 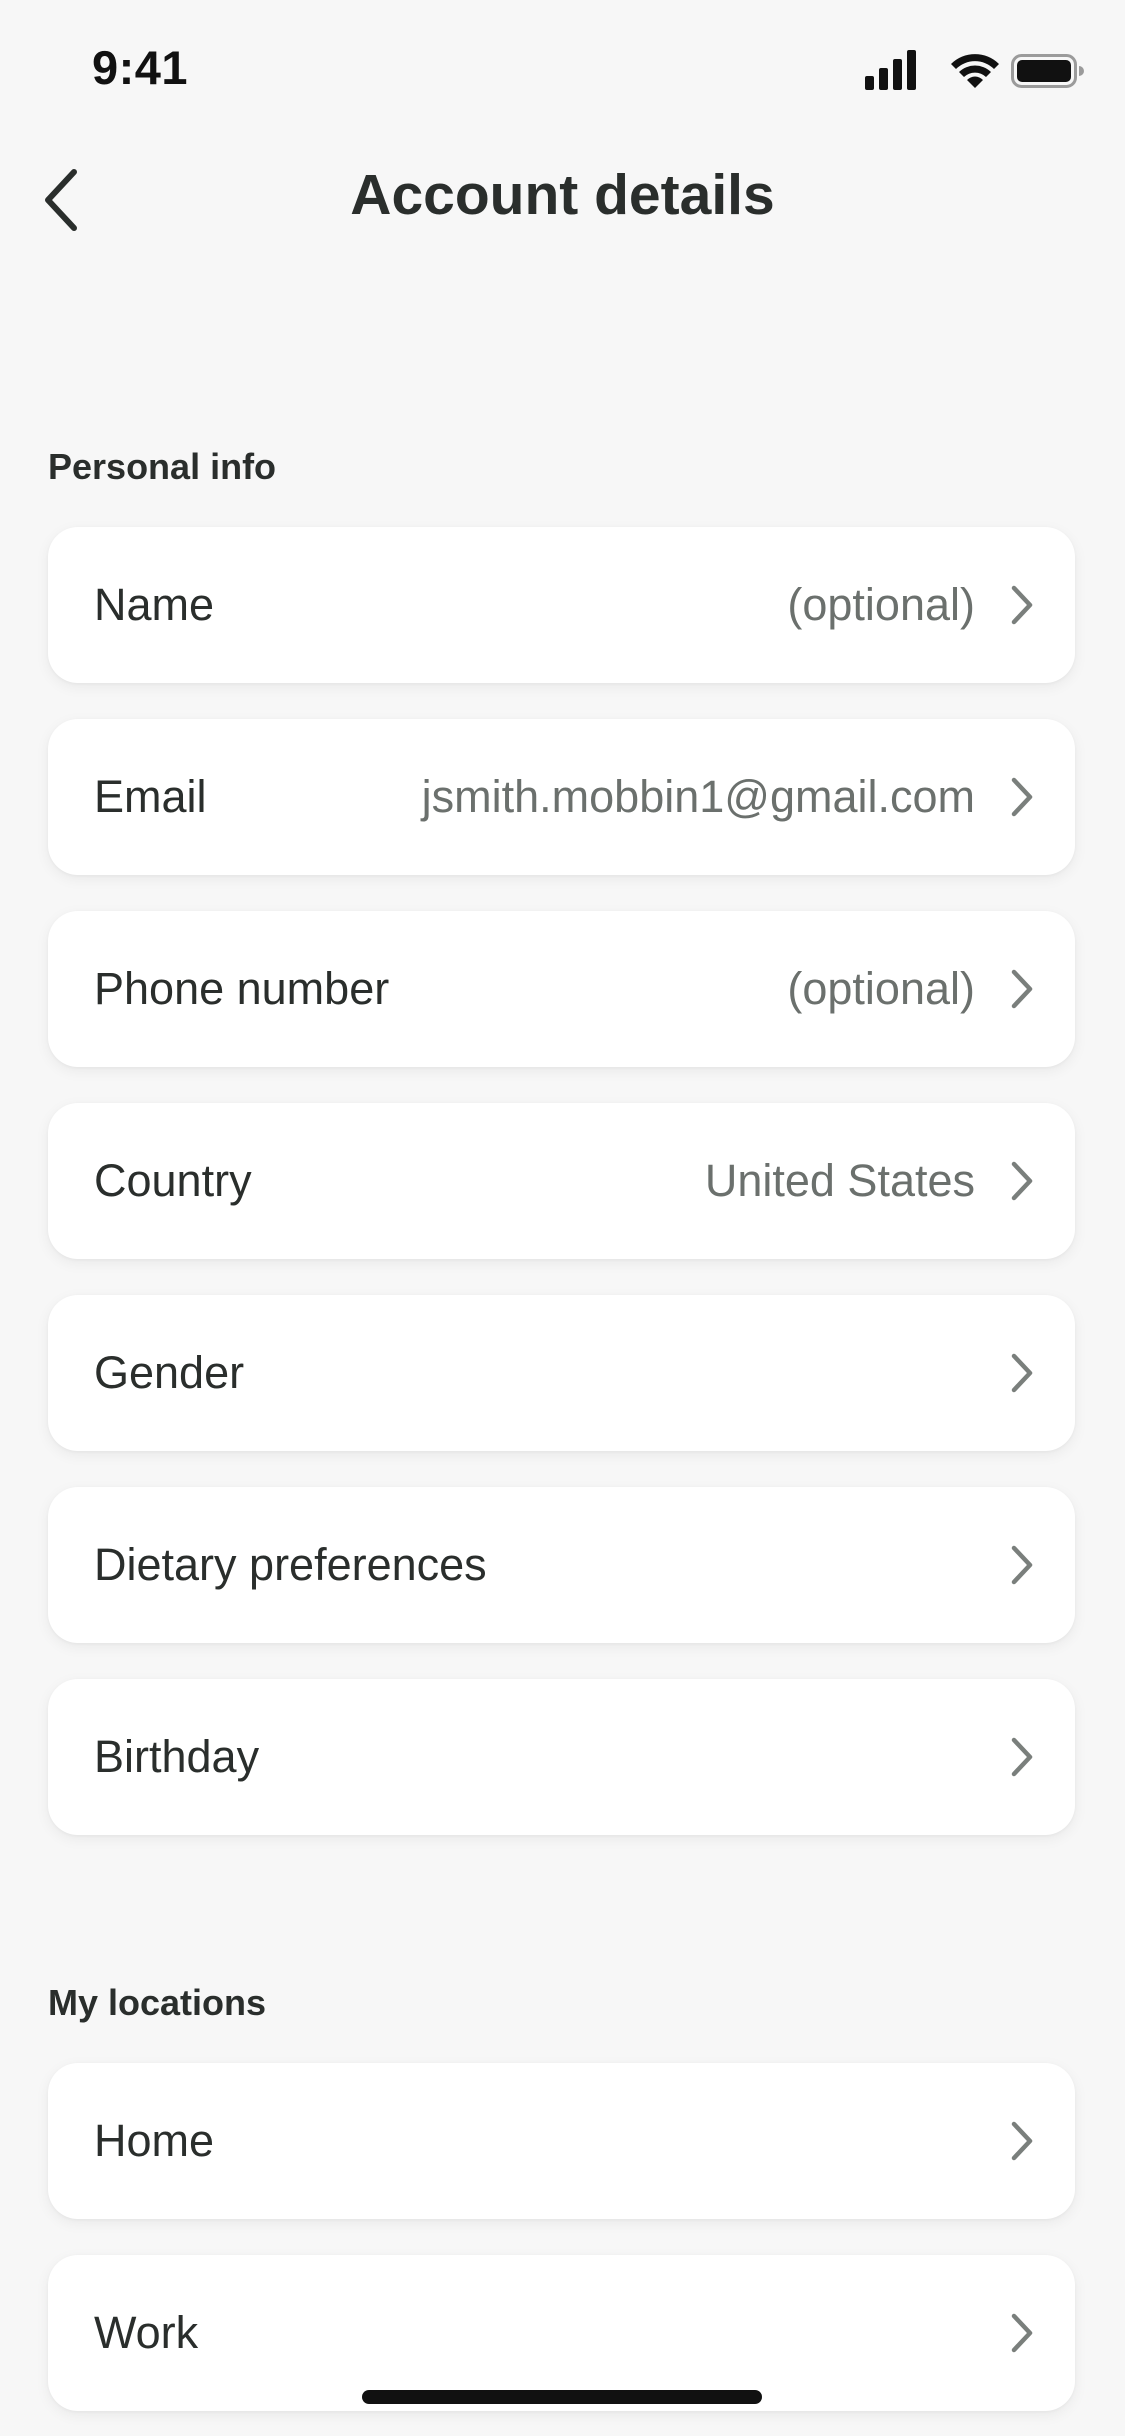 I want to click on home-indicator, so click(x=562, y=2397).